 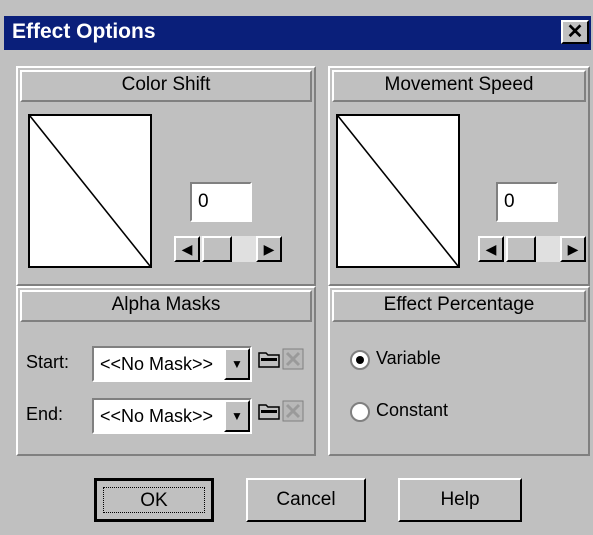 What do you see at coordinates (157, 364) in the screenshot?
I see `start-mask-value: <<No Mask>>` at bounding box center [157, 364].